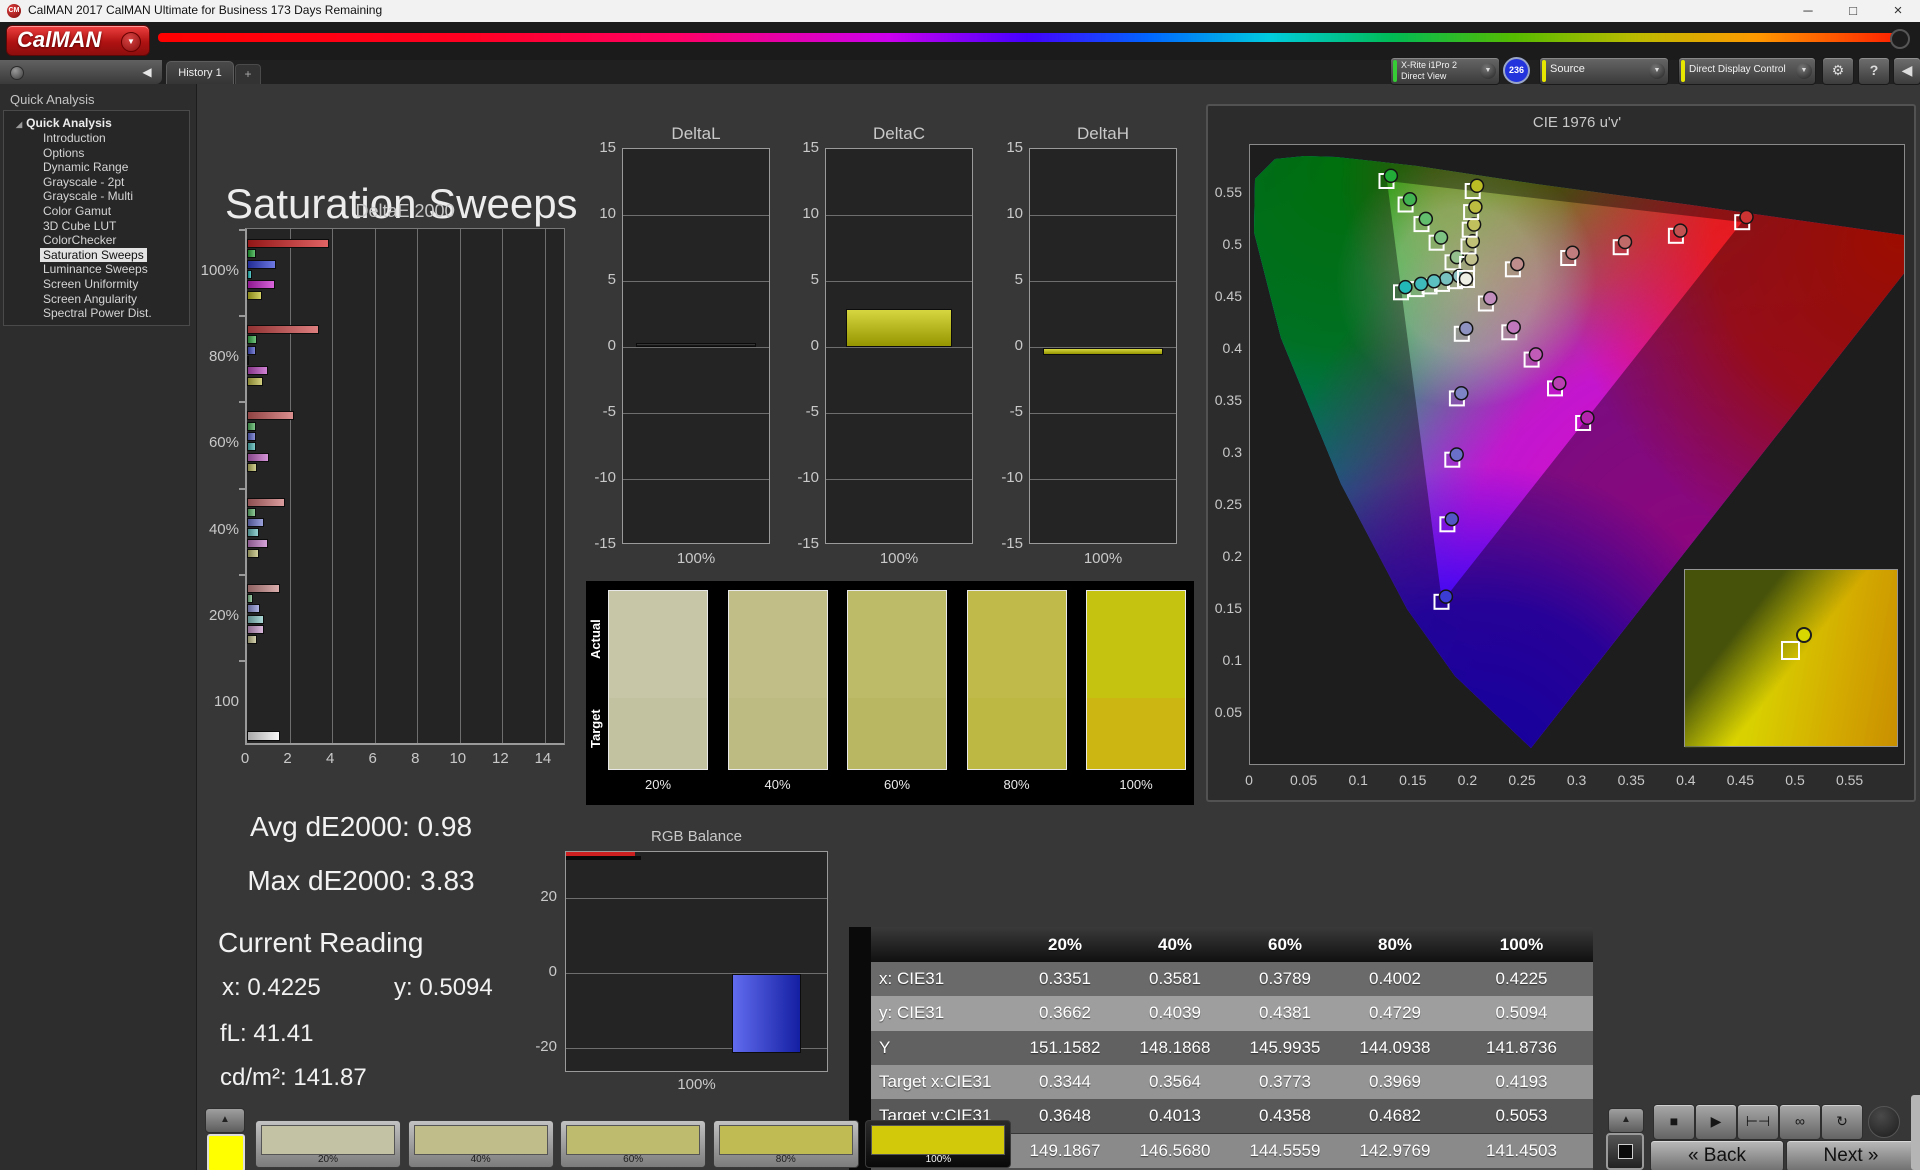 The image size is (1920, 1170). I want to click on meter-indicator-button, so click(1884, 1122).